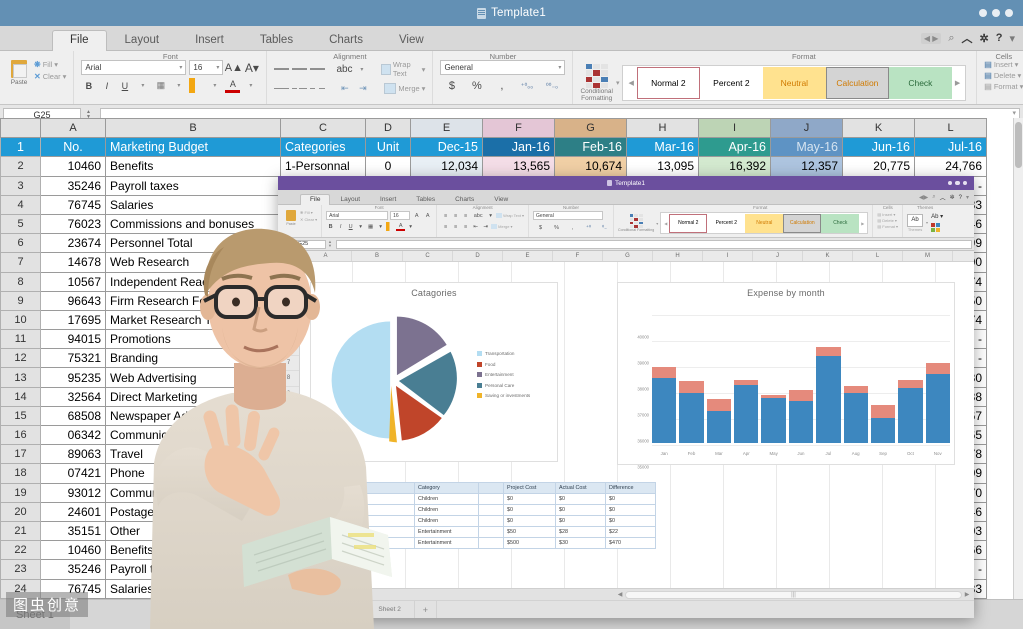 The image size is (1023, 629). I want to click on inner-style-percent-2: Percent 2, so click(726, 223).